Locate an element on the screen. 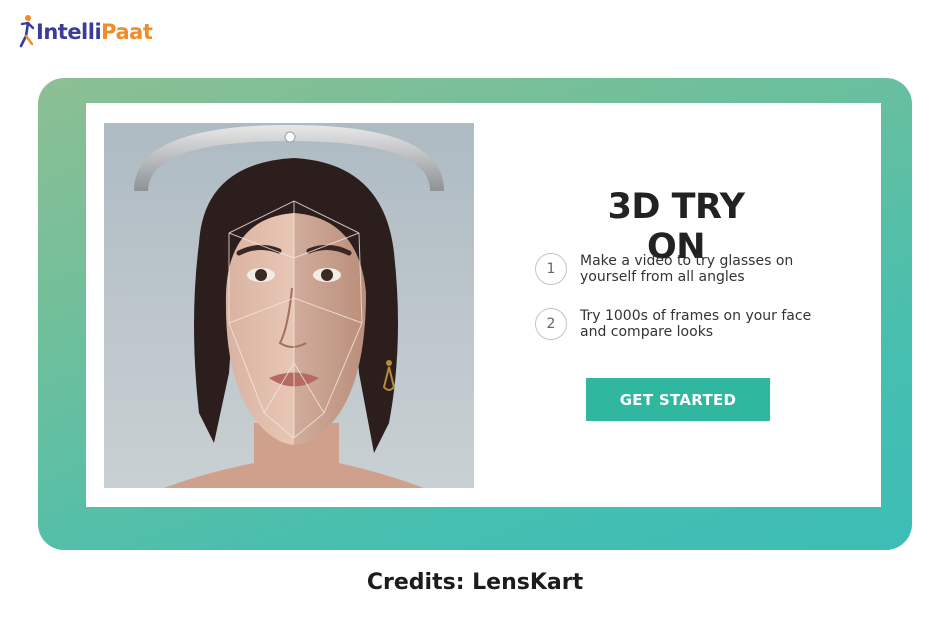  step-1-line-1: Make a video to try glasses on is located at coordinates (687, 261).